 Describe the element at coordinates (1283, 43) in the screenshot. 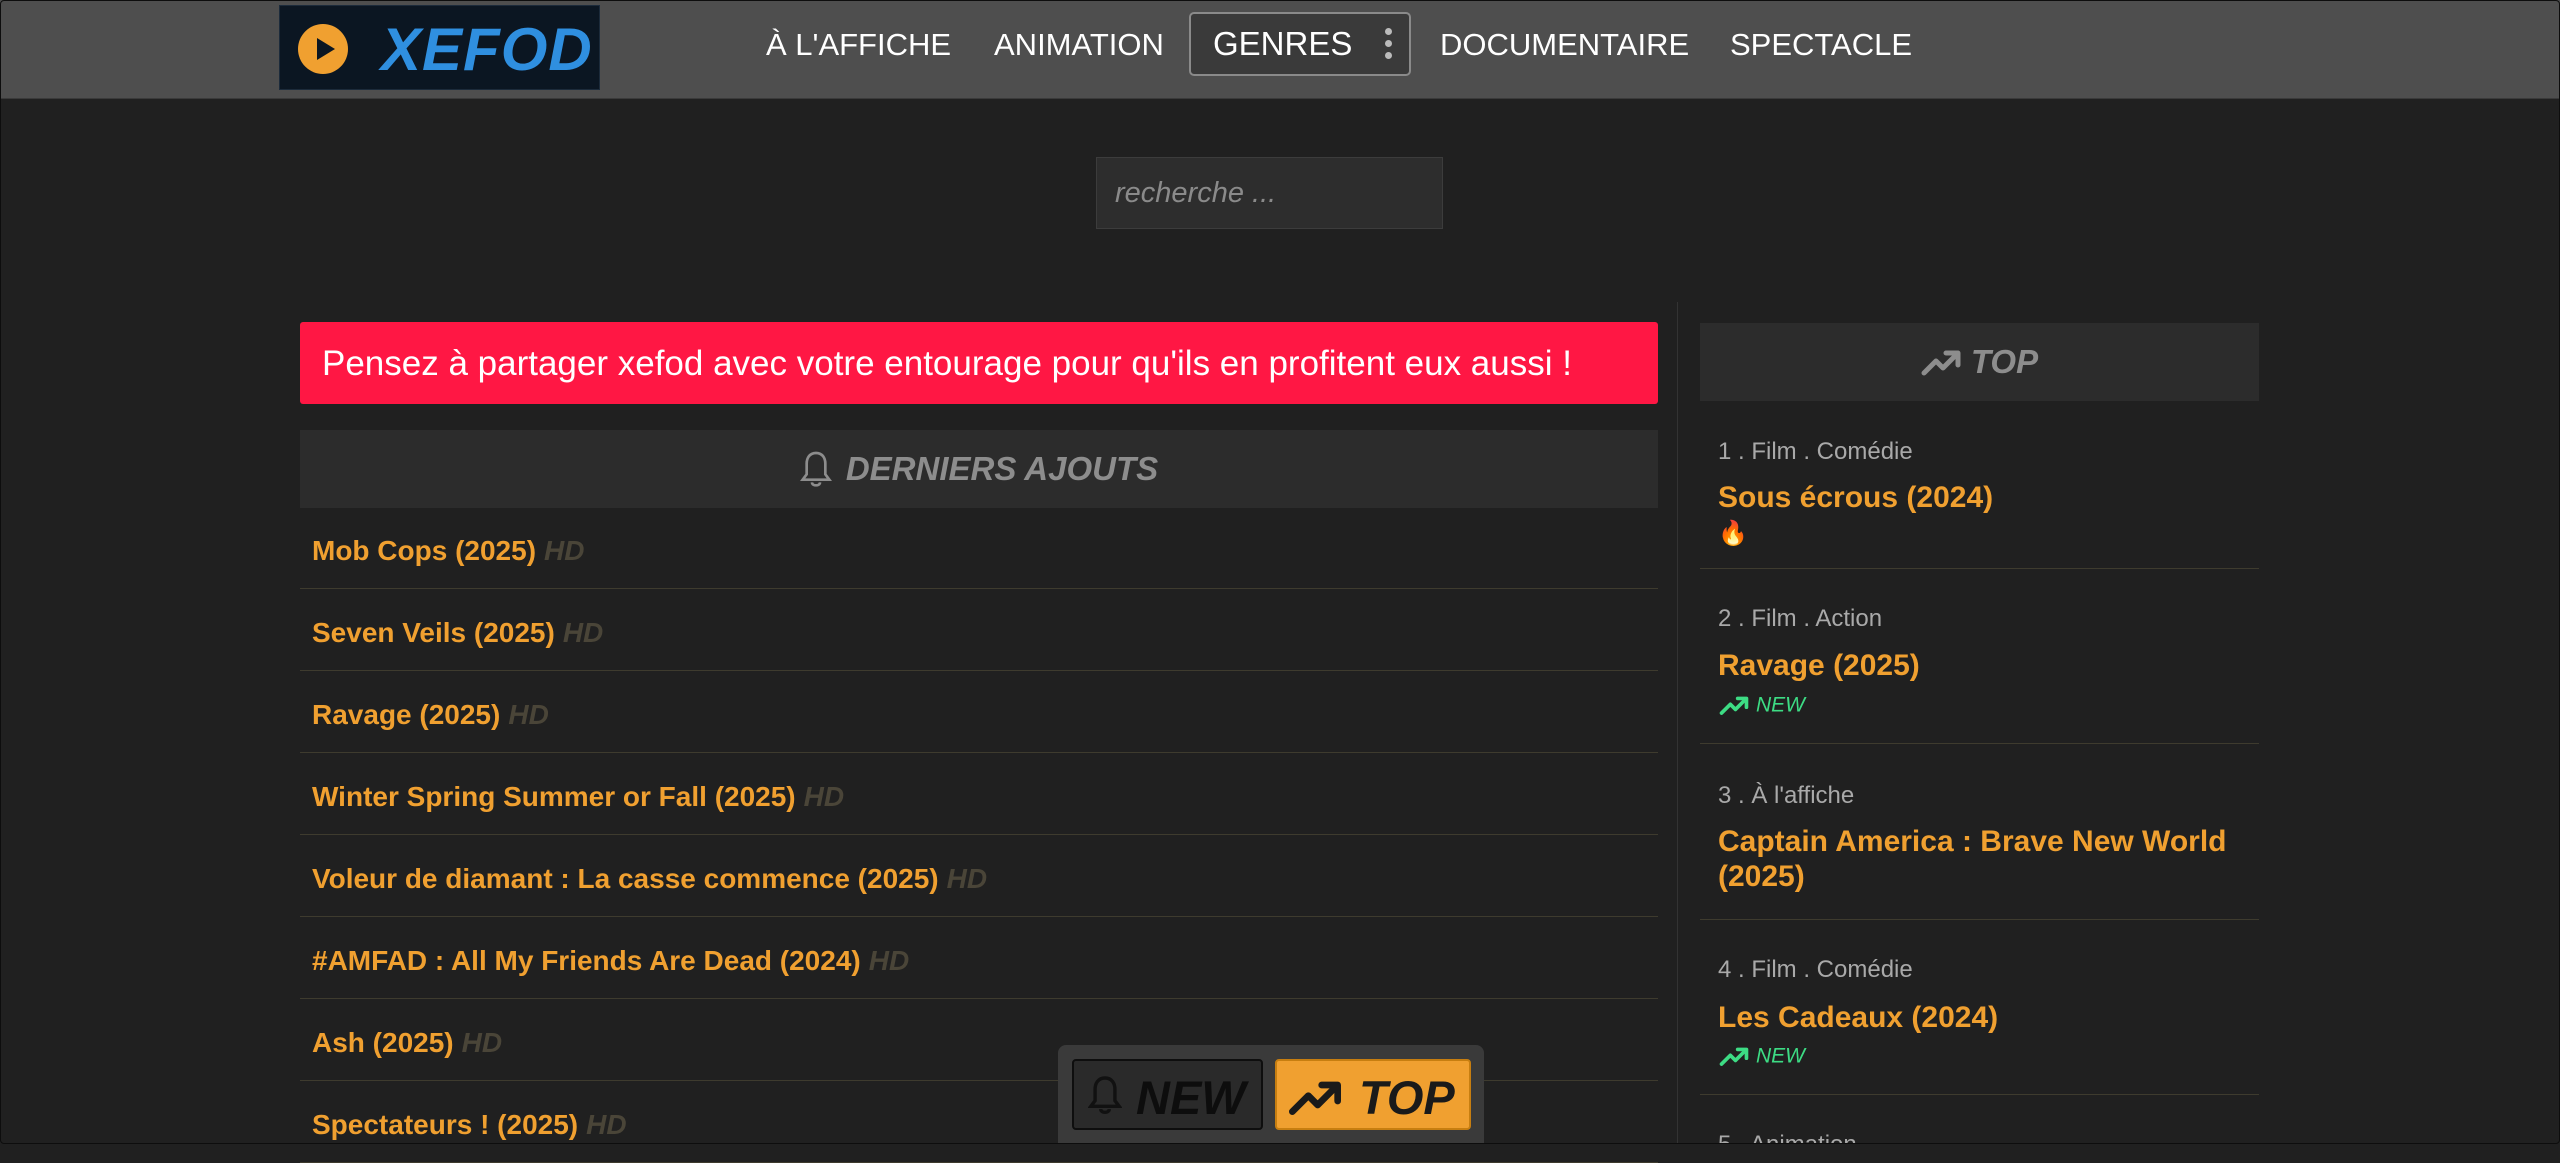

I see `nav-genres-label: GENRES` at that location.